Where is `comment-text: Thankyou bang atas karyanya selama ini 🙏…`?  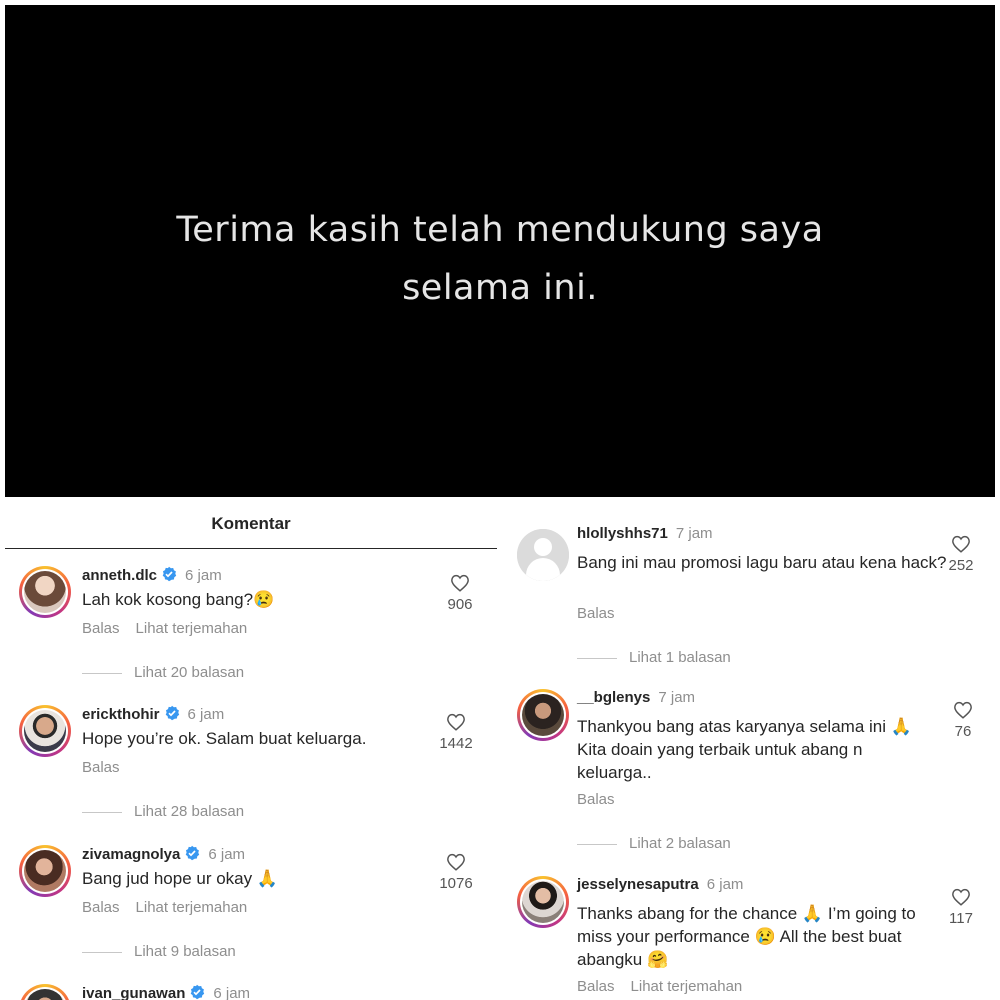
comment-text: Thankyou bang atas karyanya selama ini 🙏… is located at coordinates (744, 749).